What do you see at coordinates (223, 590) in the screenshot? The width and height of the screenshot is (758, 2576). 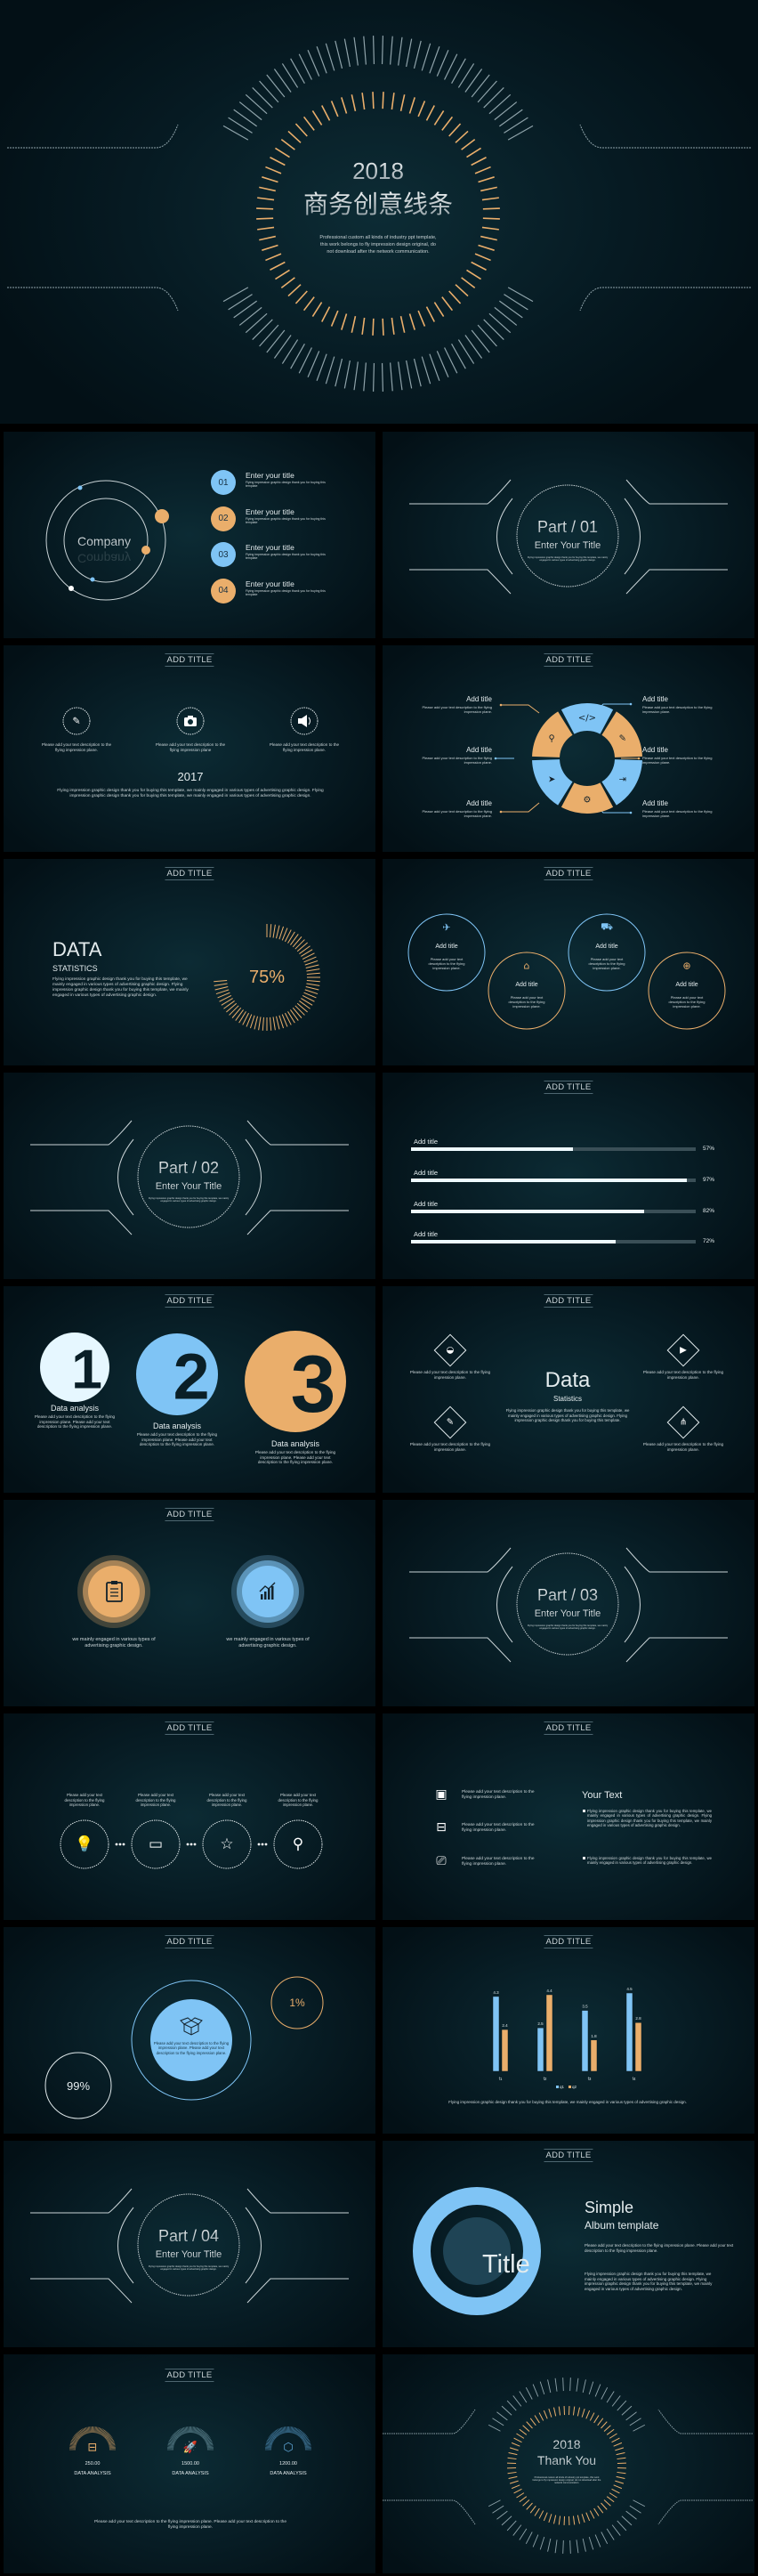 I see `agenda-number-badge: 04` at bounding box center [223, 590].